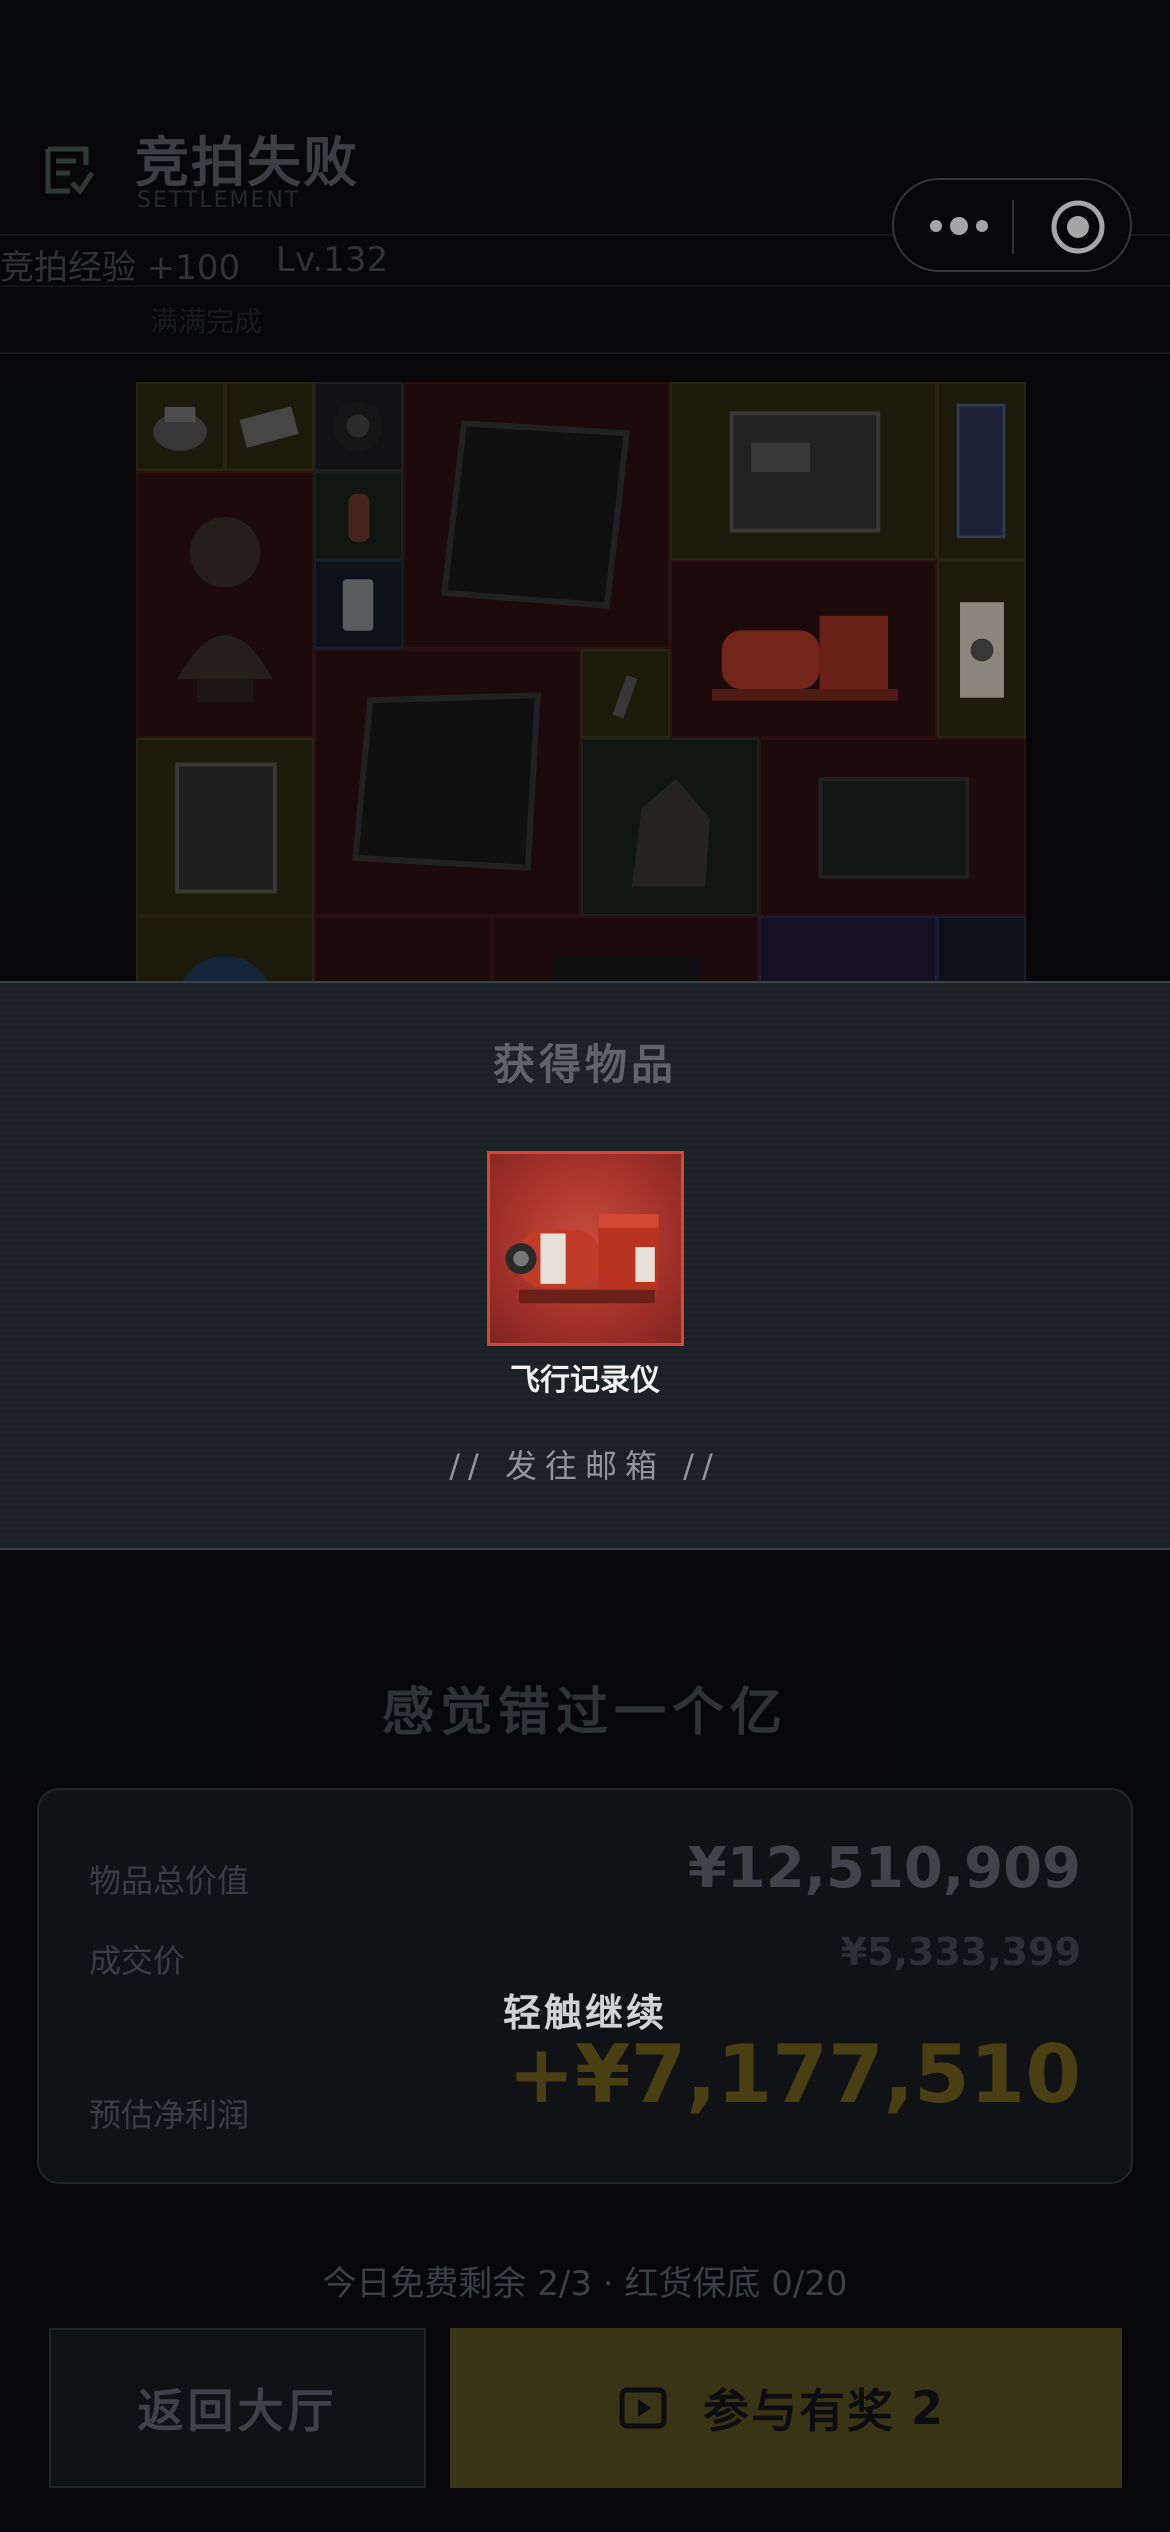 This screenshot has width=1170, height=2532. What do you see at coordinates (225, 827) in the screenshot?
I see `grid-item-clipboard` at bounding box center [225, 827].